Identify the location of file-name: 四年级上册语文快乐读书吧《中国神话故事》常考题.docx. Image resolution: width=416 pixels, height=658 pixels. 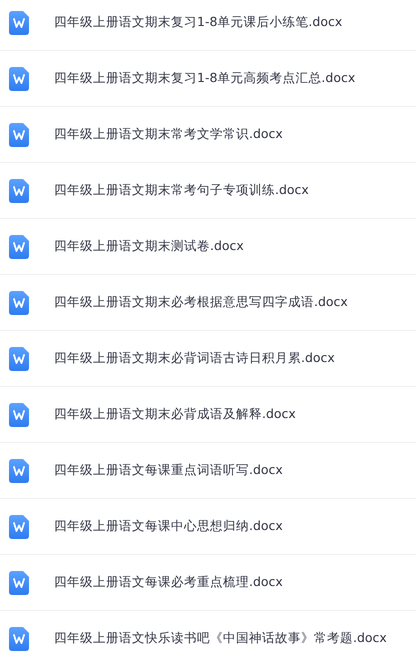
(220, 638).